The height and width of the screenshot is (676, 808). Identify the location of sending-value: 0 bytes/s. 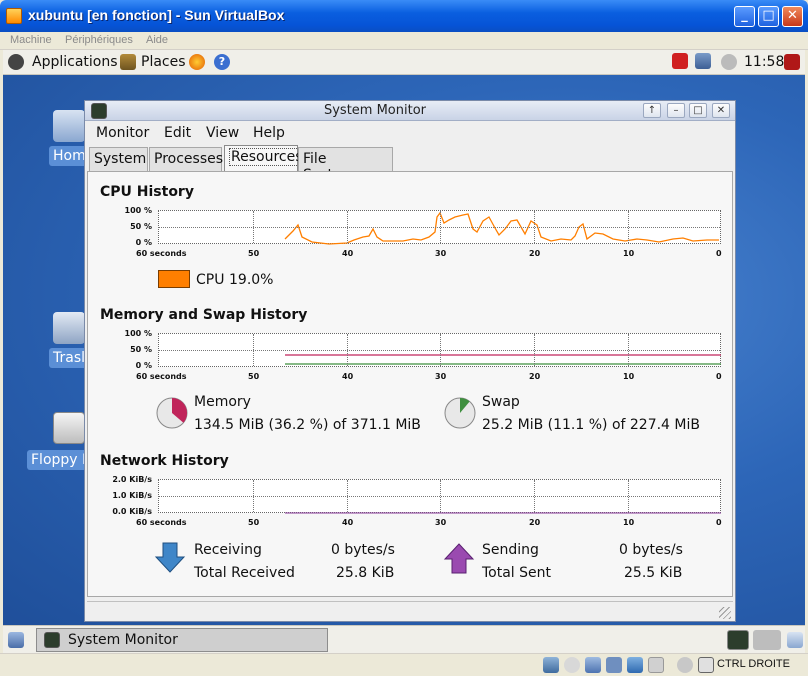
(651, 550).